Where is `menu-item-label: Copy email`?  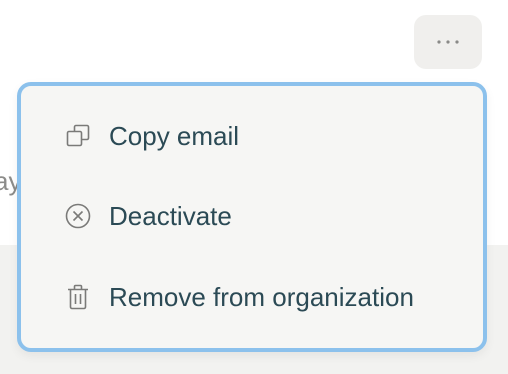 menu-item-label: Copy email is located at coordinates (174, 136).